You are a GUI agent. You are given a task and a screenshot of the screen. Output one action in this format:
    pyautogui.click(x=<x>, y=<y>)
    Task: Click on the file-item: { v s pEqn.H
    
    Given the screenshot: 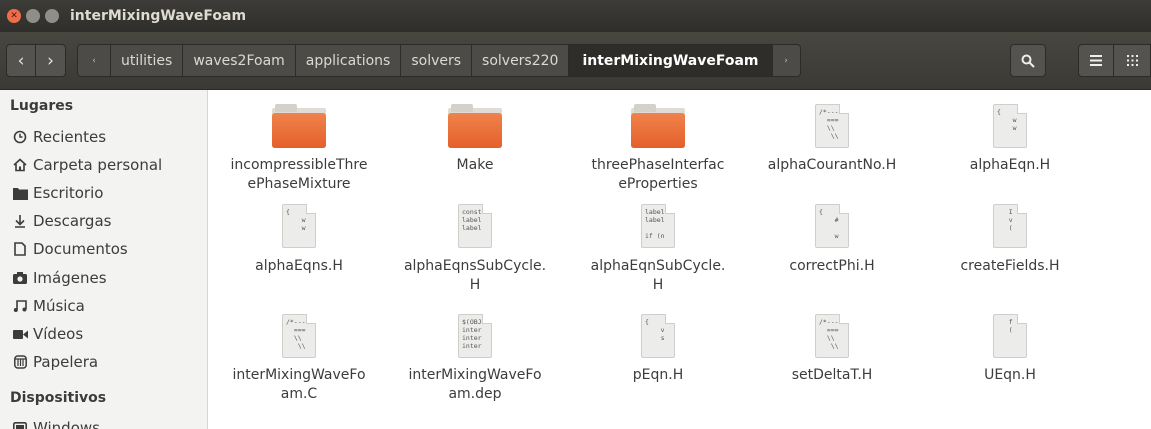 What is the action you would take?
    pyautogui.click(x=658, y=349)
    